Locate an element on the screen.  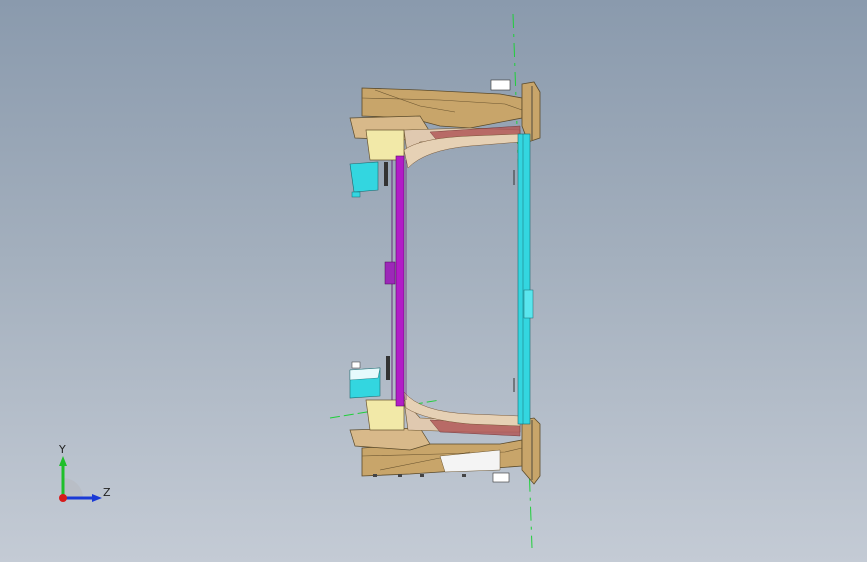
cross-member-cyan is located at coordinates (523, 279).